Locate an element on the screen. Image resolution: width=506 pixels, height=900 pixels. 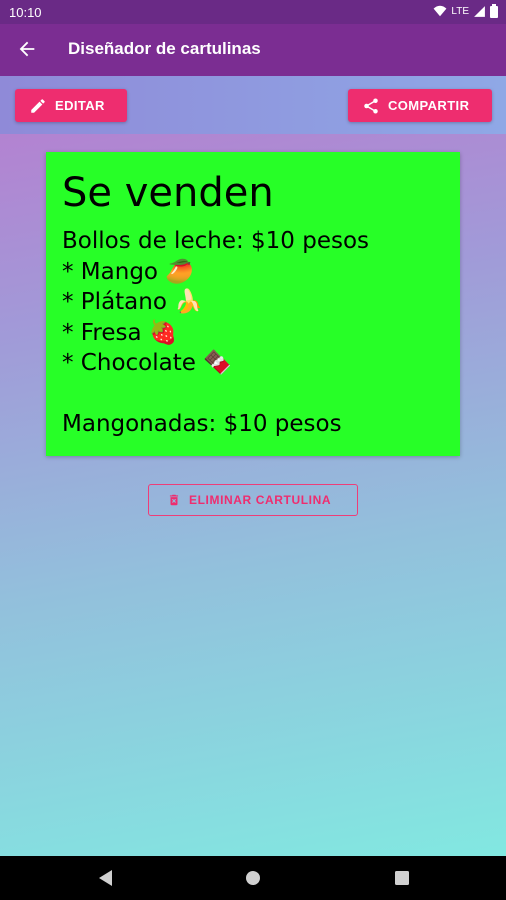
share-button-label: COMPARTIR is located at coordinates (429, 105).